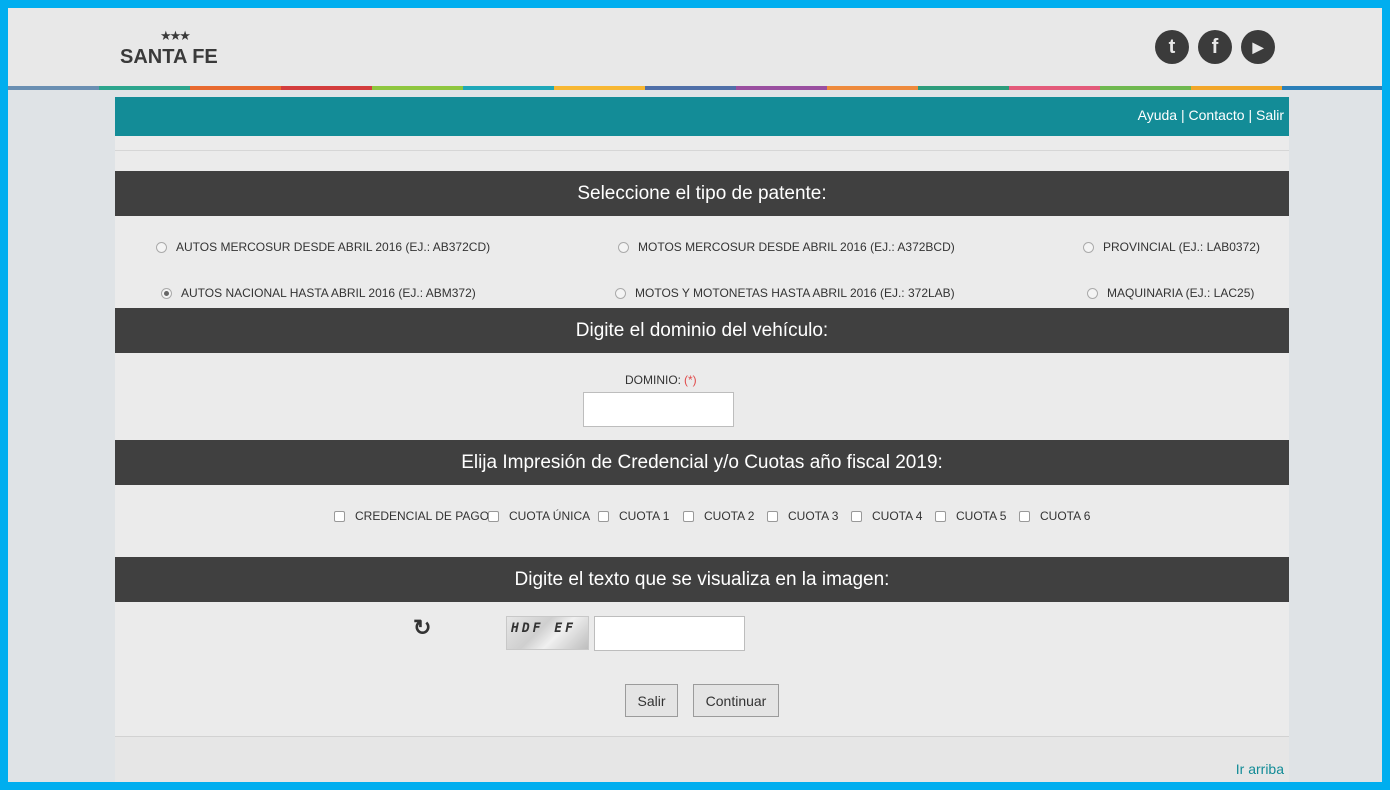  Describe the element at coordinates (729, 516) in the screenshot. I see `checkbox-label: CUOTA 2` at that location.